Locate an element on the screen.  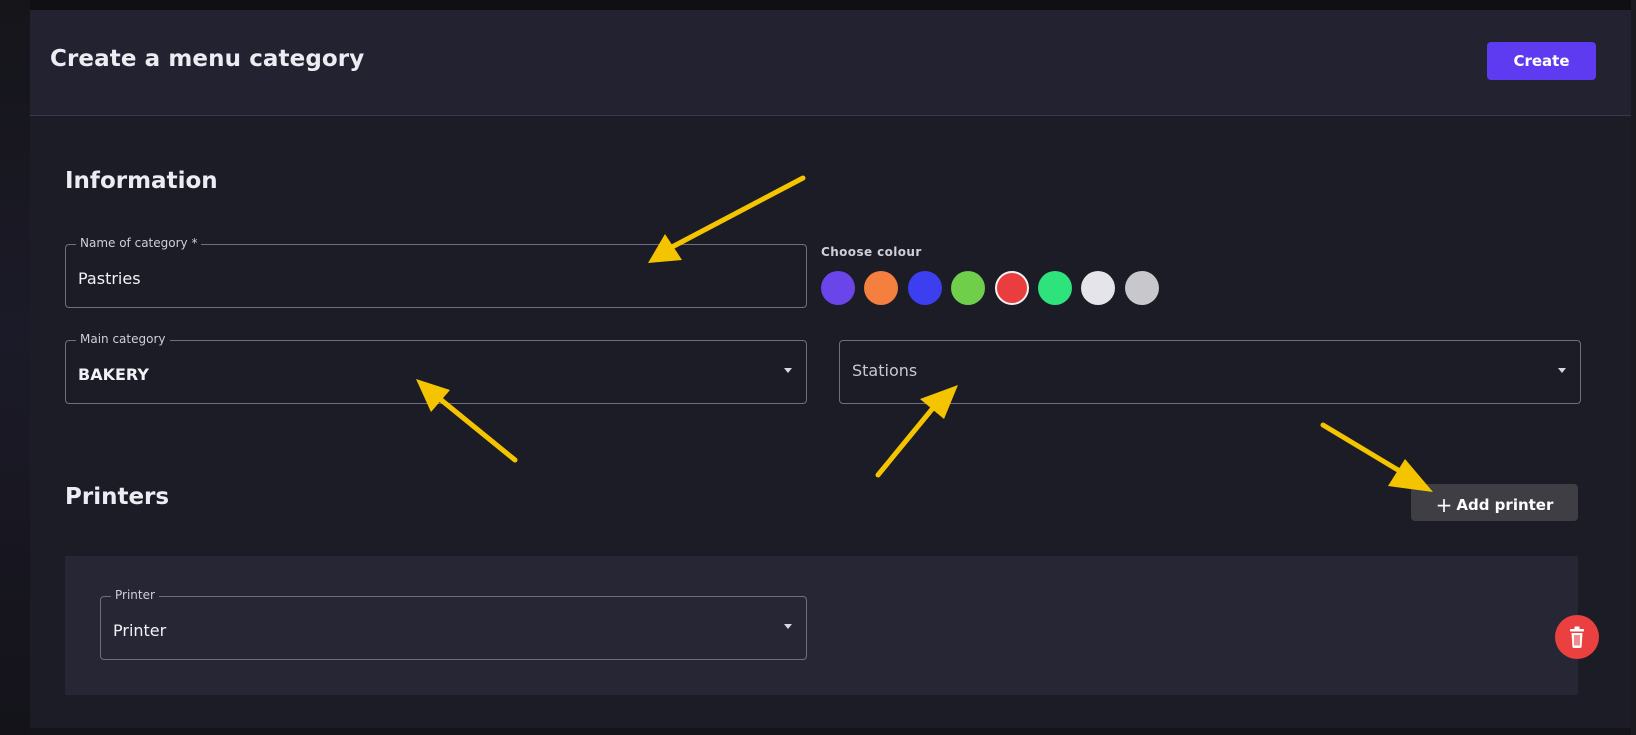
category-name-value: Pastries is located at coordinates (109, 278).